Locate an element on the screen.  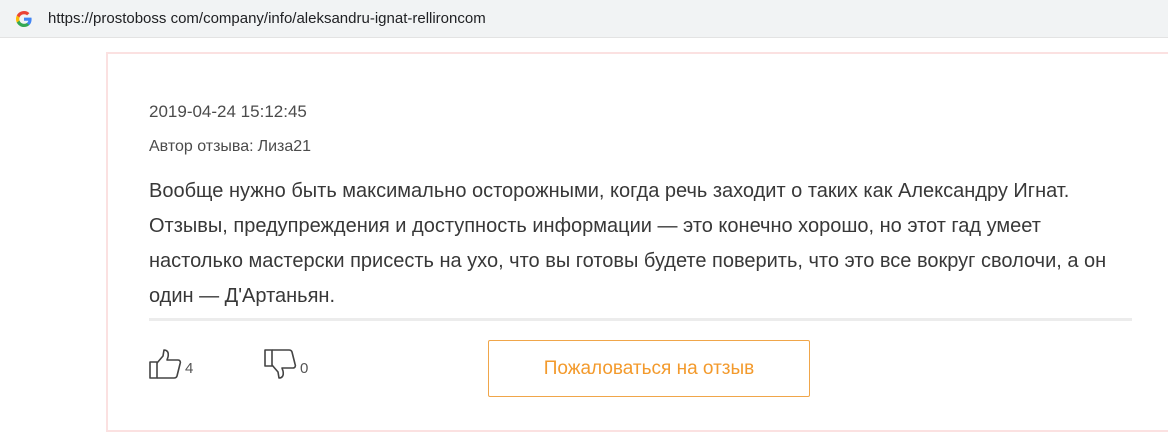
review-date: 2019-04-24 15:12:45 is located at coordinates (228, 111).